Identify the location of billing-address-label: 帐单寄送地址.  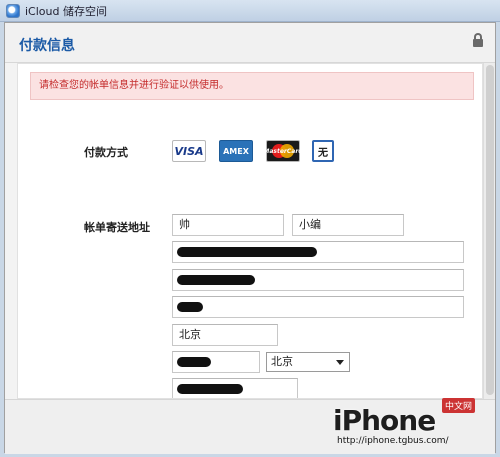
(117, 227).